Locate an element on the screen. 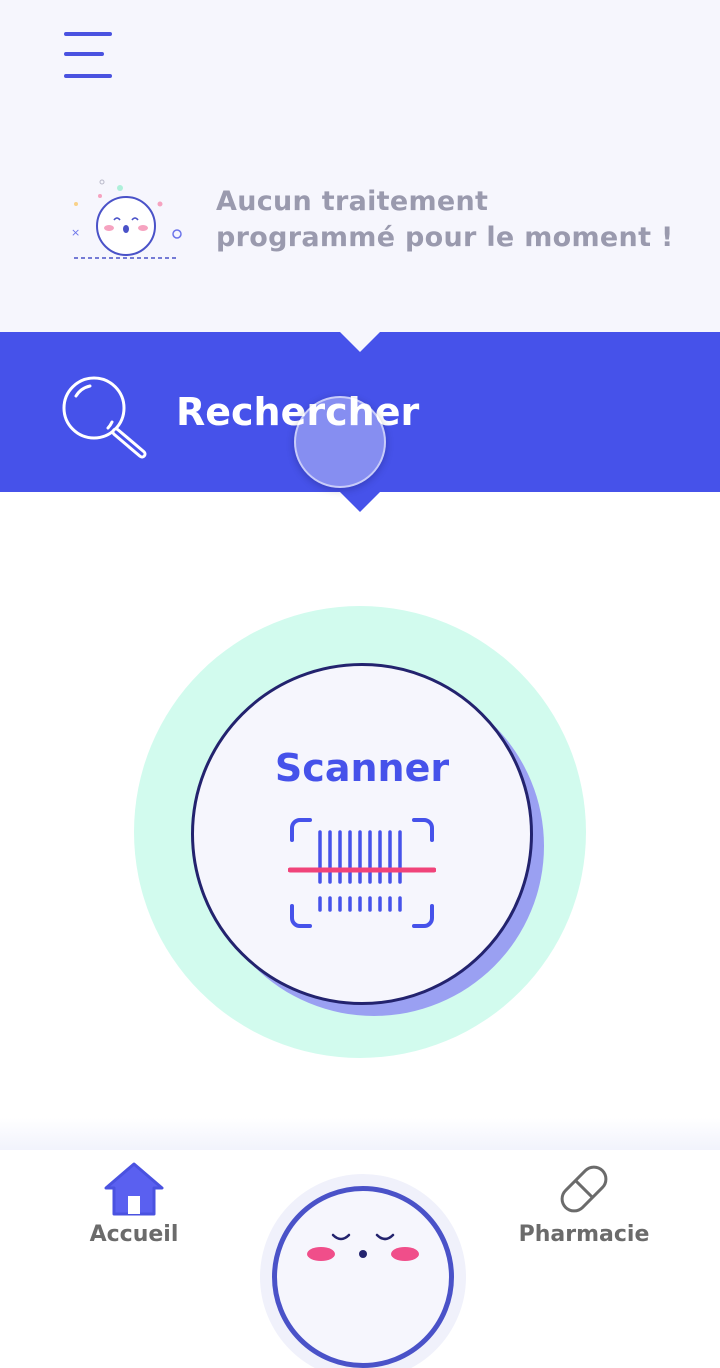  mascot-face-icon is located at coordinates (363, 1247).